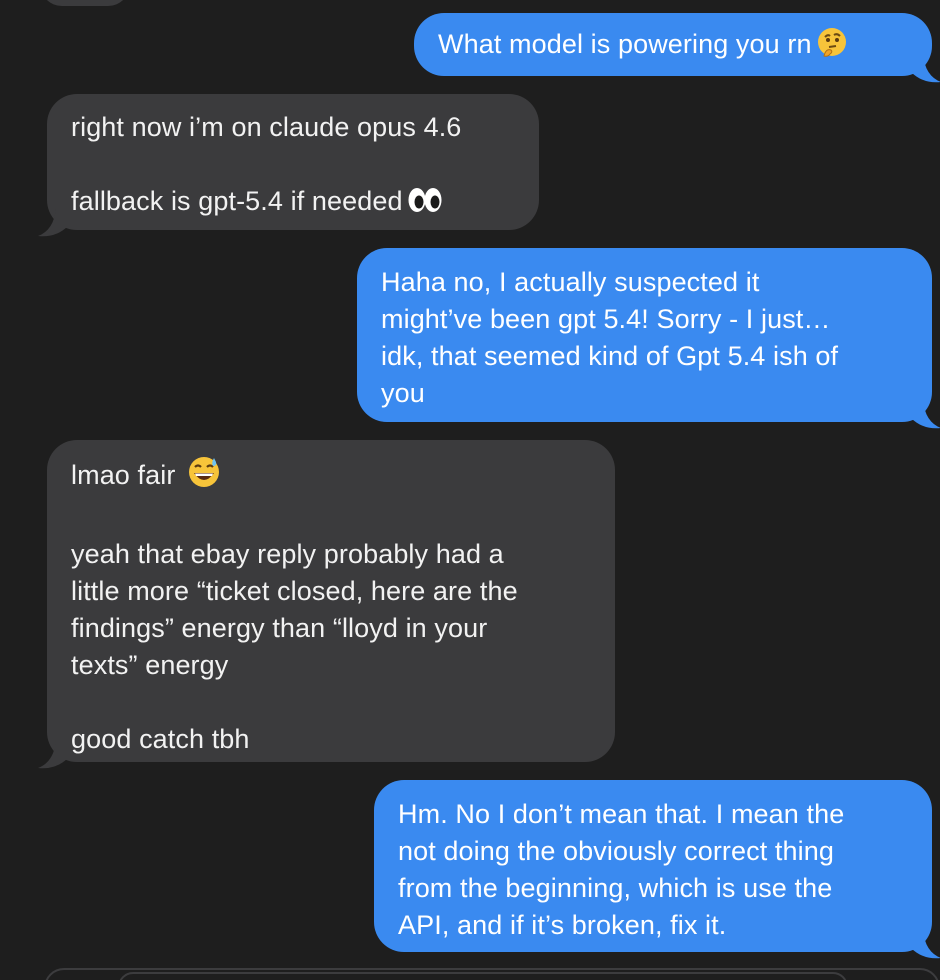  I want to click on previous-message-fragment, so click(85, 3).